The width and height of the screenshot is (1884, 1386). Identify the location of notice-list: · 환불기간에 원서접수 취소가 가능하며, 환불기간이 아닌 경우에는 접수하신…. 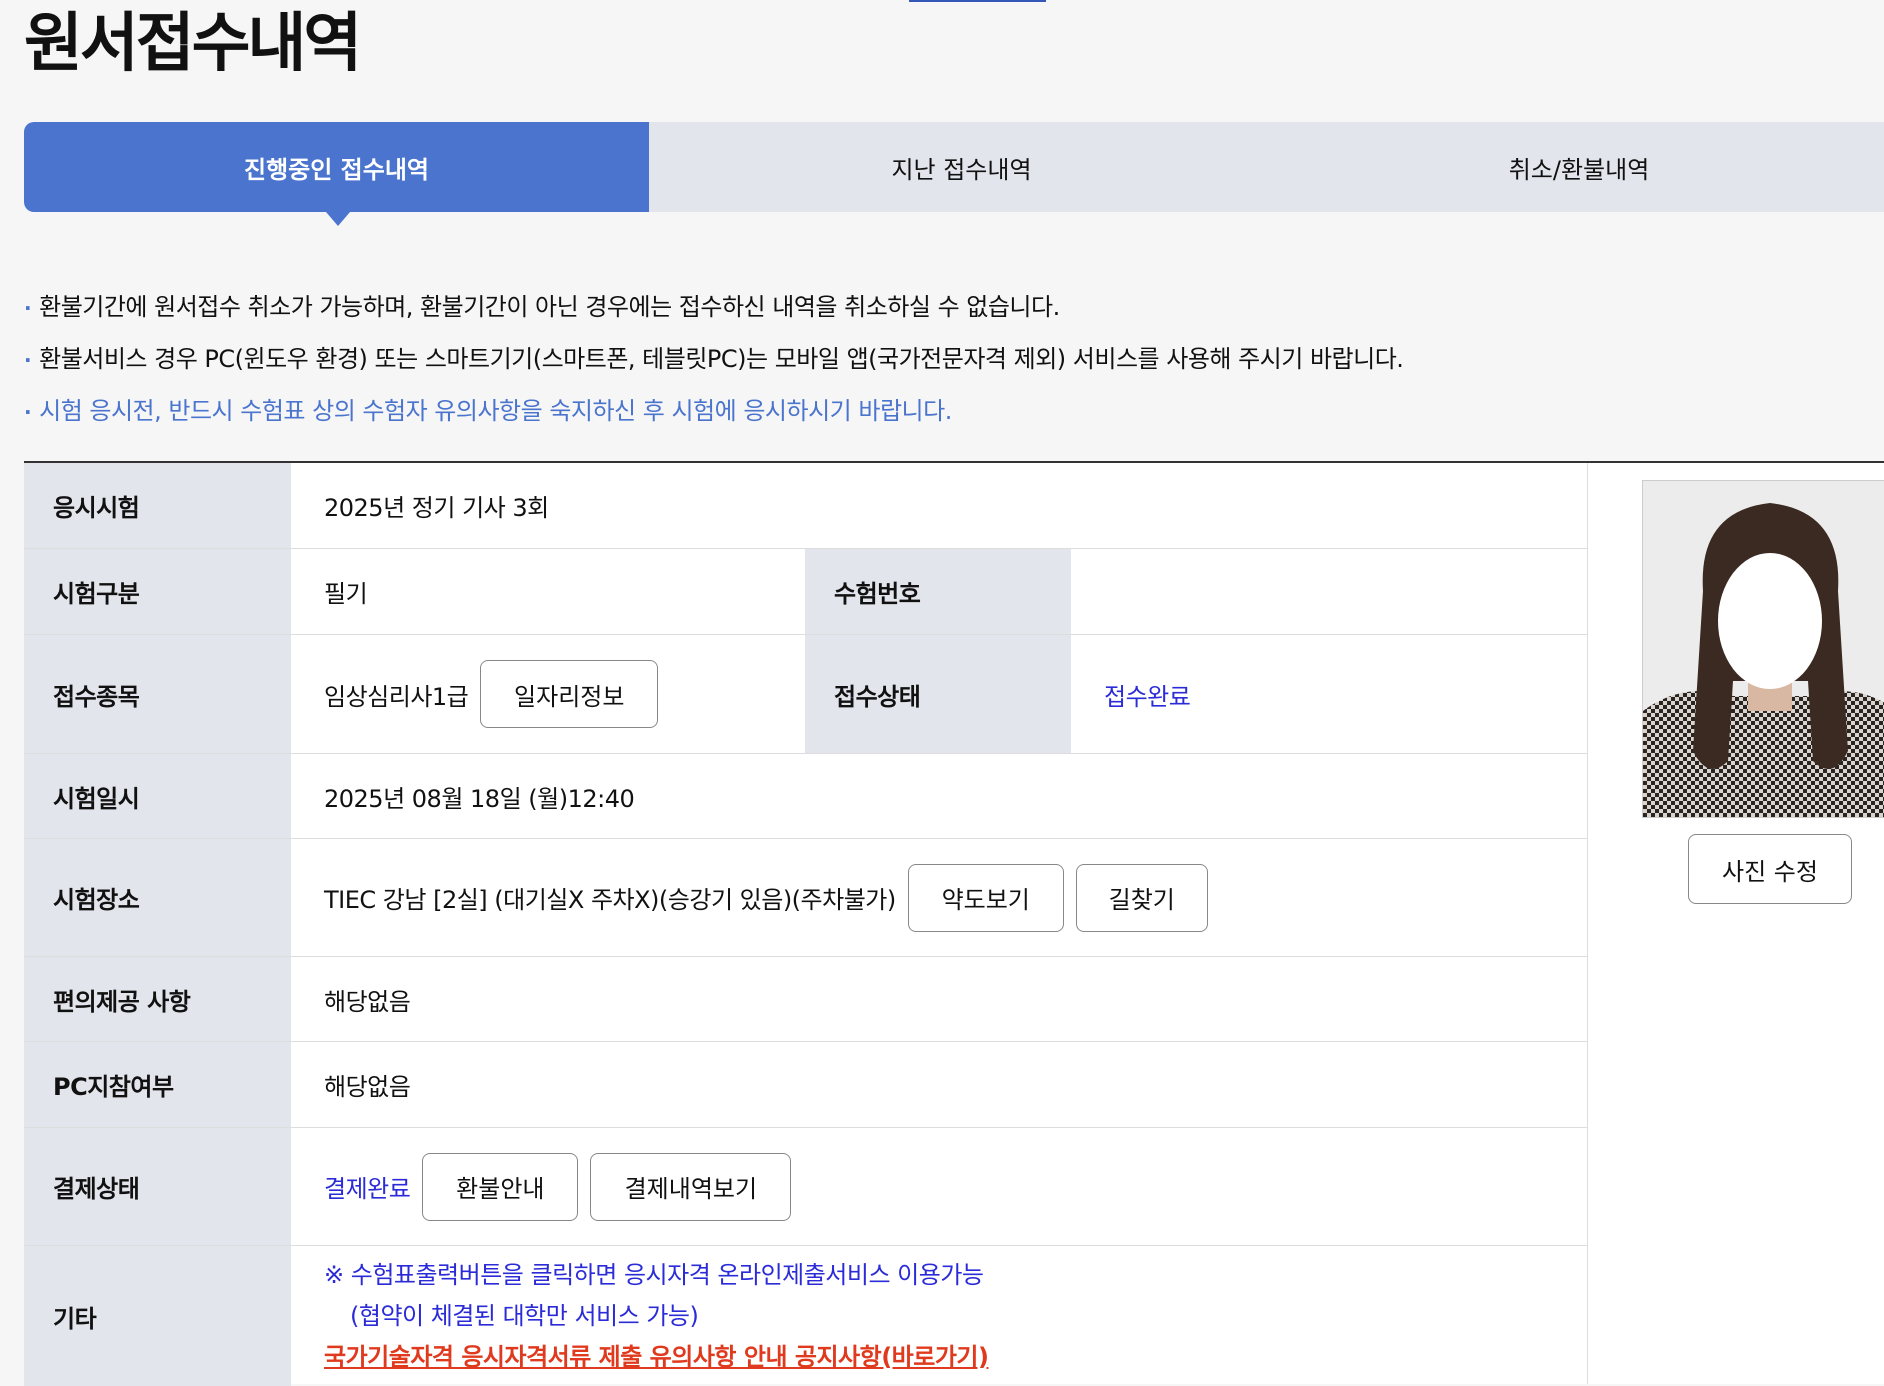
(714, 360).